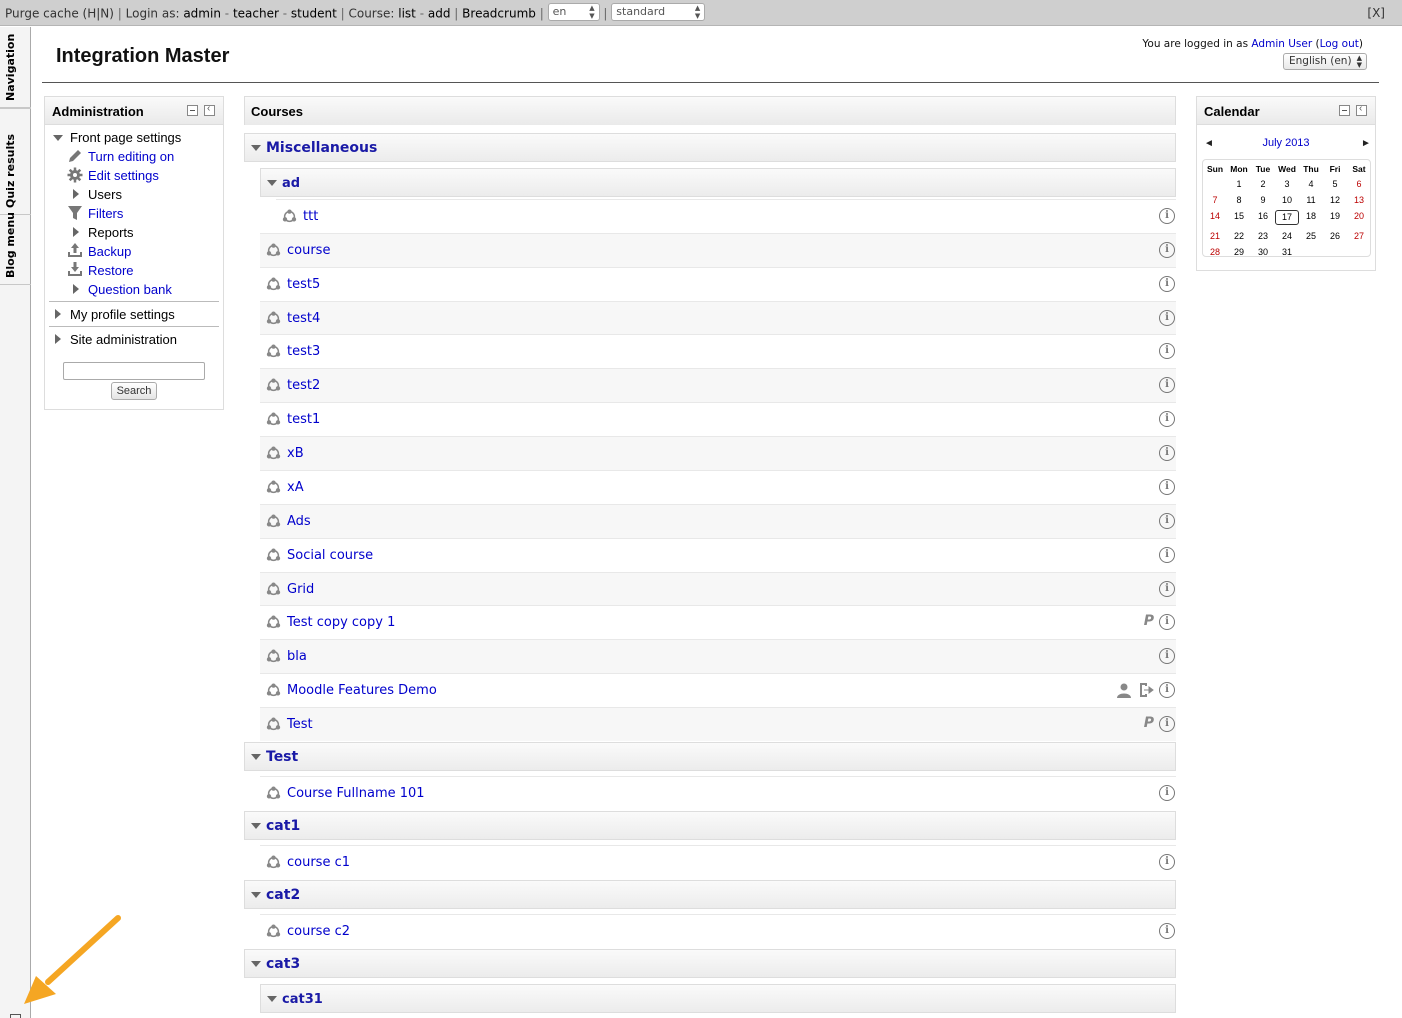 This screenshot has height=1018, width=1402. Describe the element at coordinates (282, 757) in the screenshot. I see `category-link: Test` at that location.